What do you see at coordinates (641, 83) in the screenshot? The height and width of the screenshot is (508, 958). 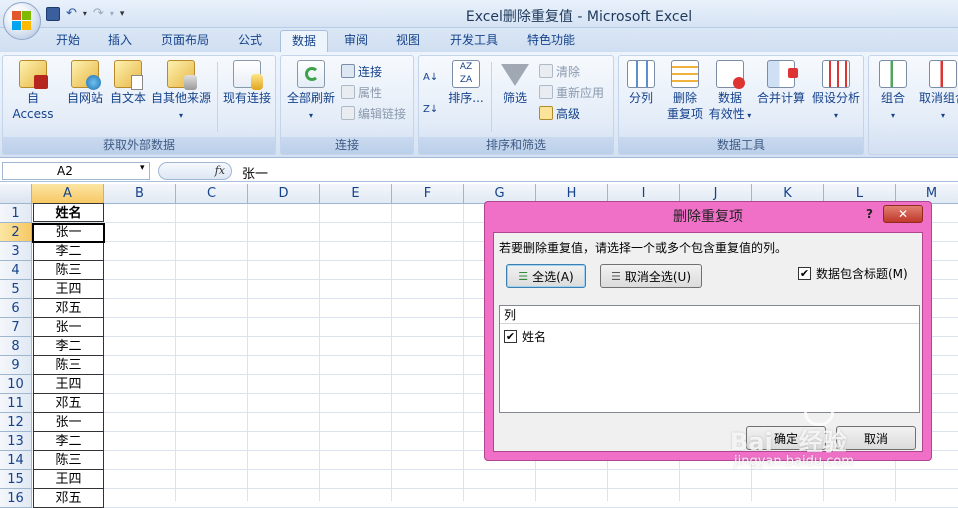 I see `text-to-columns-button: 分列` at bounding box center [641, 83].